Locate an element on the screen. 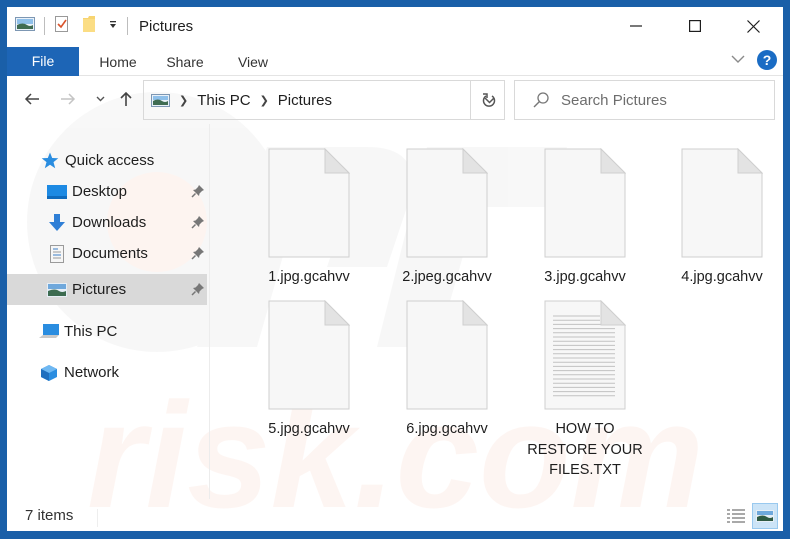  sidebar-item-documents: Documents is located at coordinates (107, 253).